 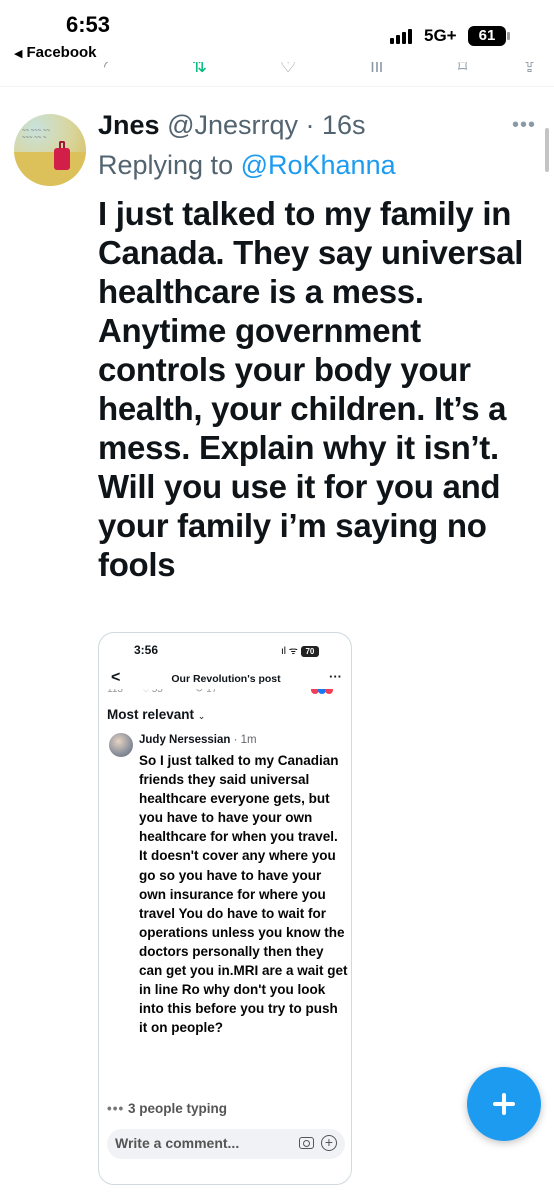 I want to click on replying-to: Replying to @RoKhanna, so click(x=247, y=165).